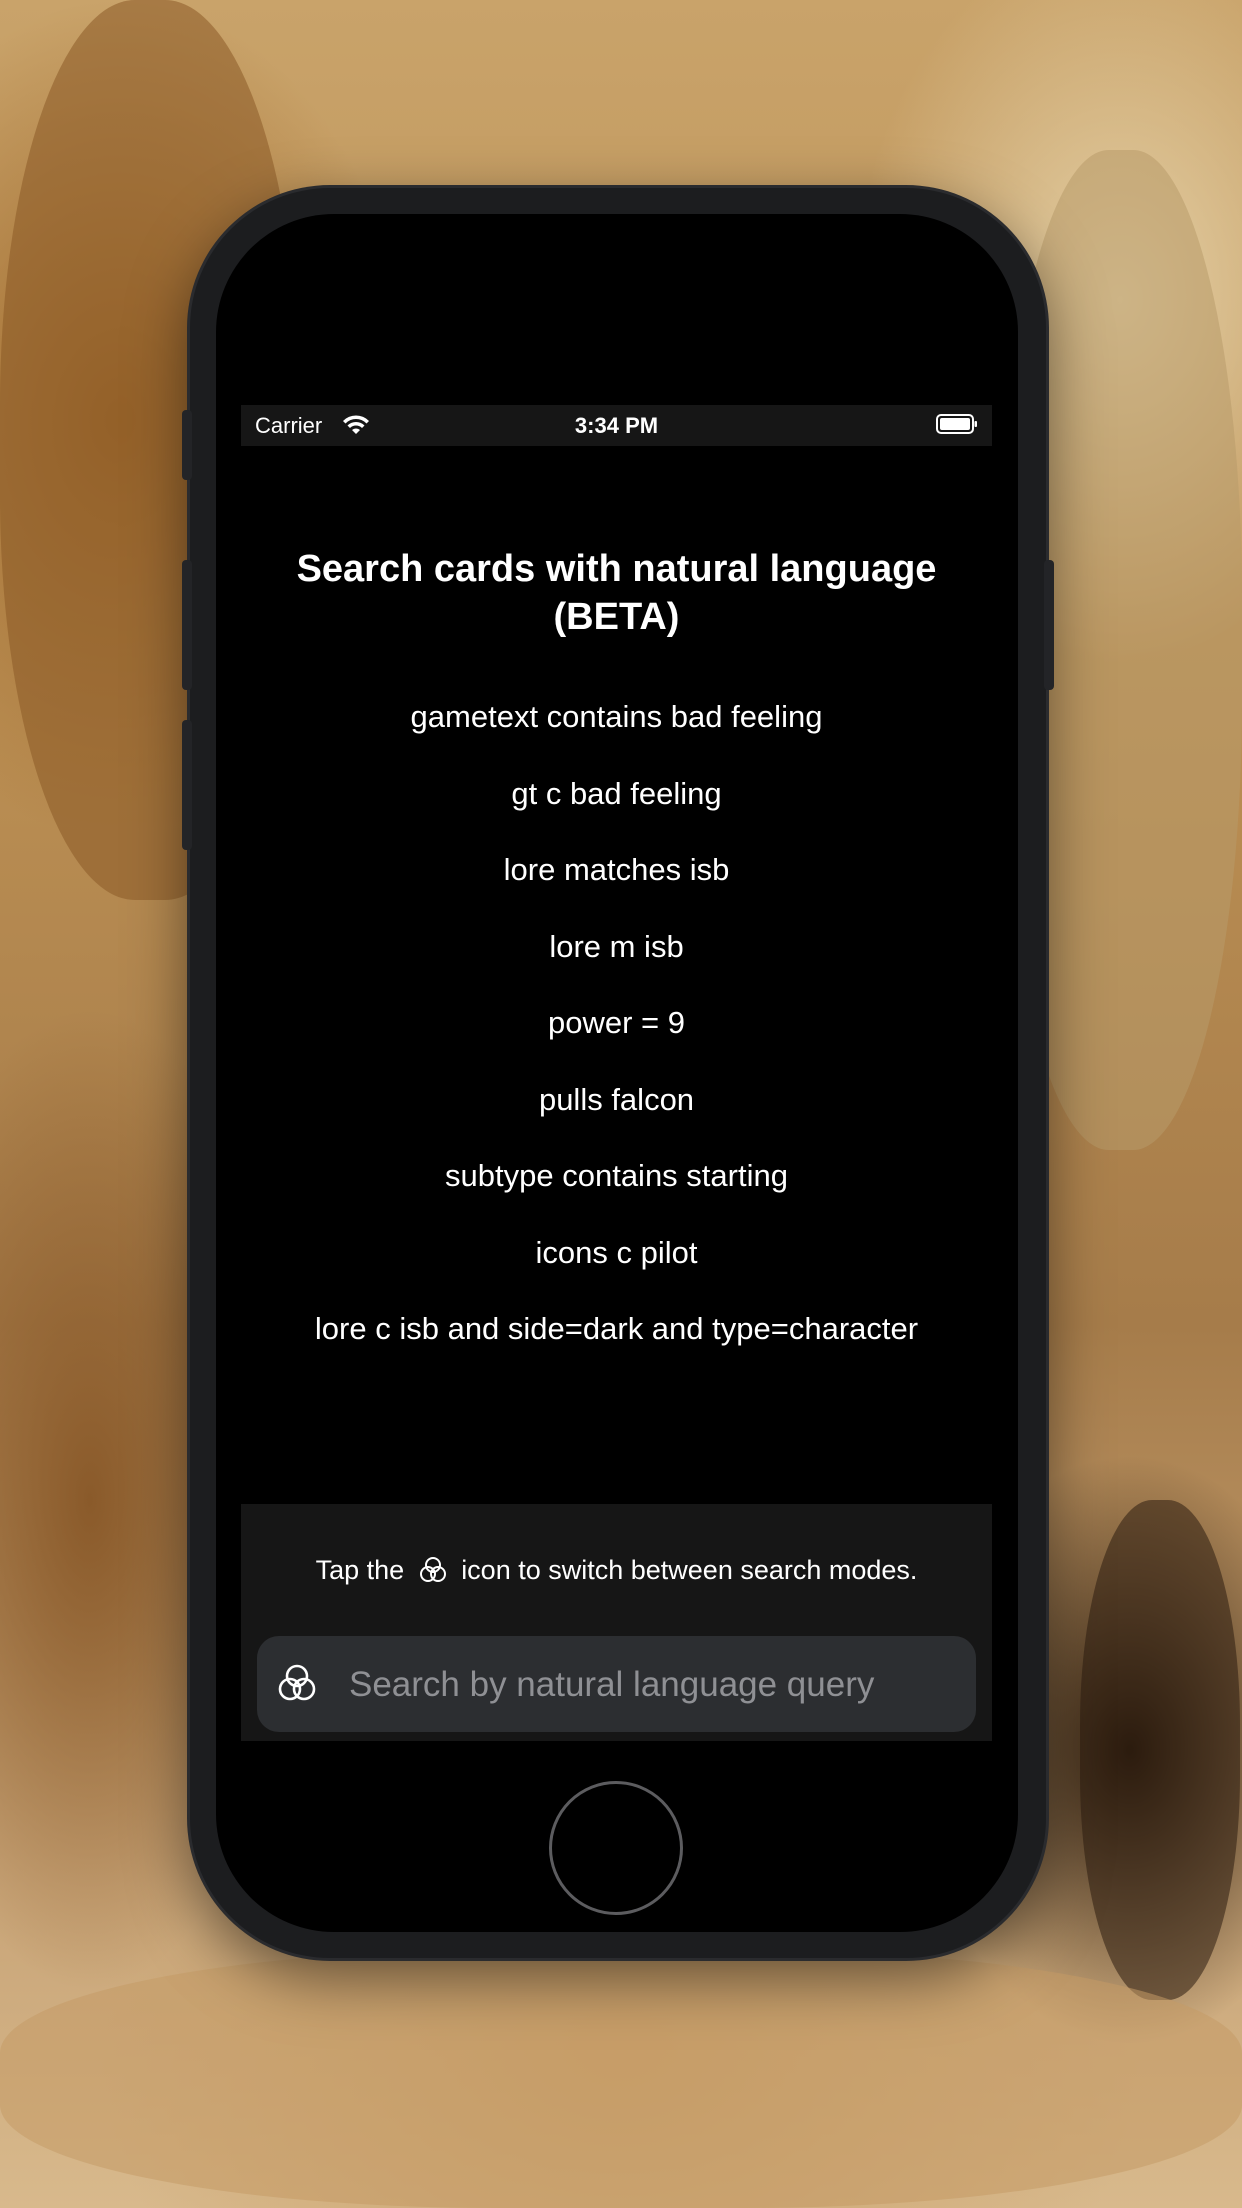  I want to click on example-query: gt c bad feeling, so click(616, 810).